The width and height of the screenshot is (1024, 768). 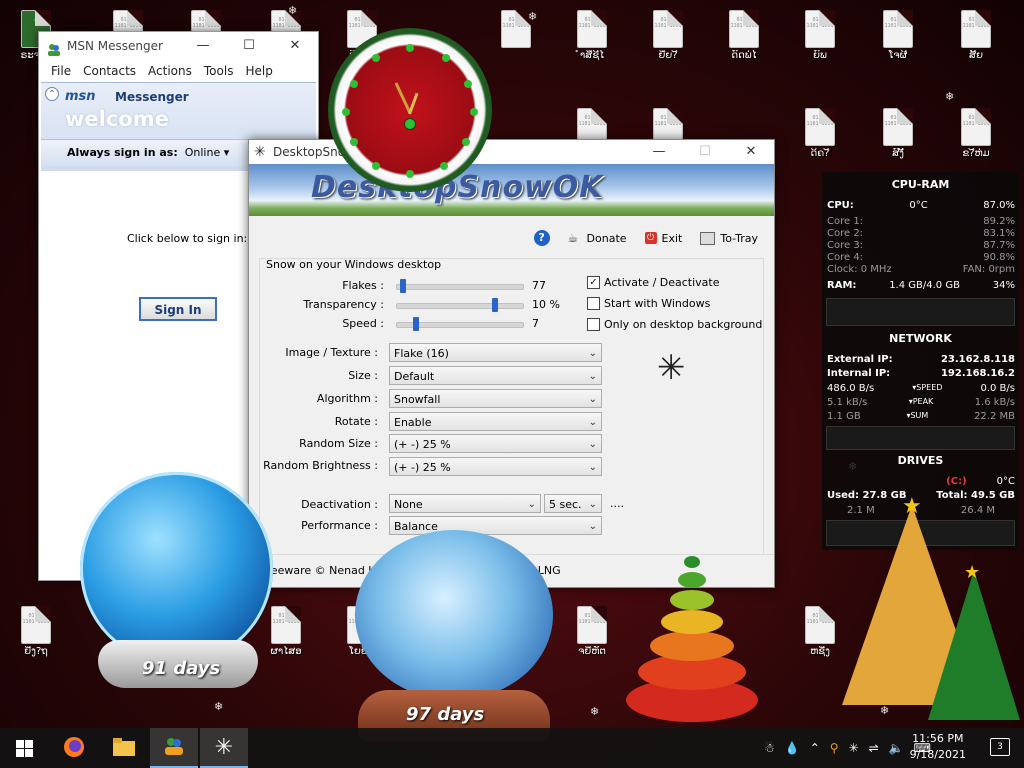 What do you see at coordinates (976, 38) in the screenshot?
I see `desktop-icon: 01100 1101 1001 ສີ້ຍ` at bounding box center [976, 38].